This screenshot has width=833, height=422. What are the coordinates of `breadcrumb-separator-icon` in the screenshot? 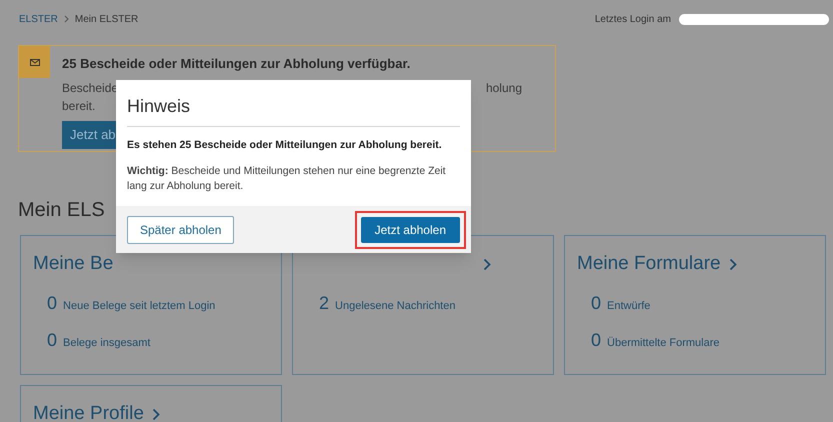 It's located at (66, 19).